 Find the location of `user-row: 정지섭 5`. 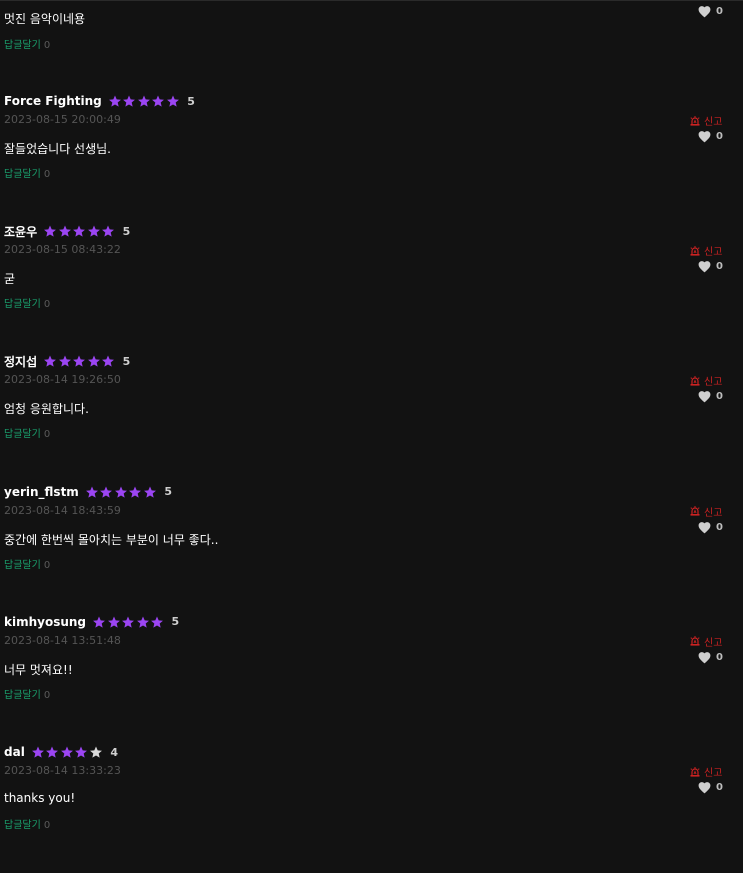

user-row: 정지섭 5 is located at coordinates (67, 361).